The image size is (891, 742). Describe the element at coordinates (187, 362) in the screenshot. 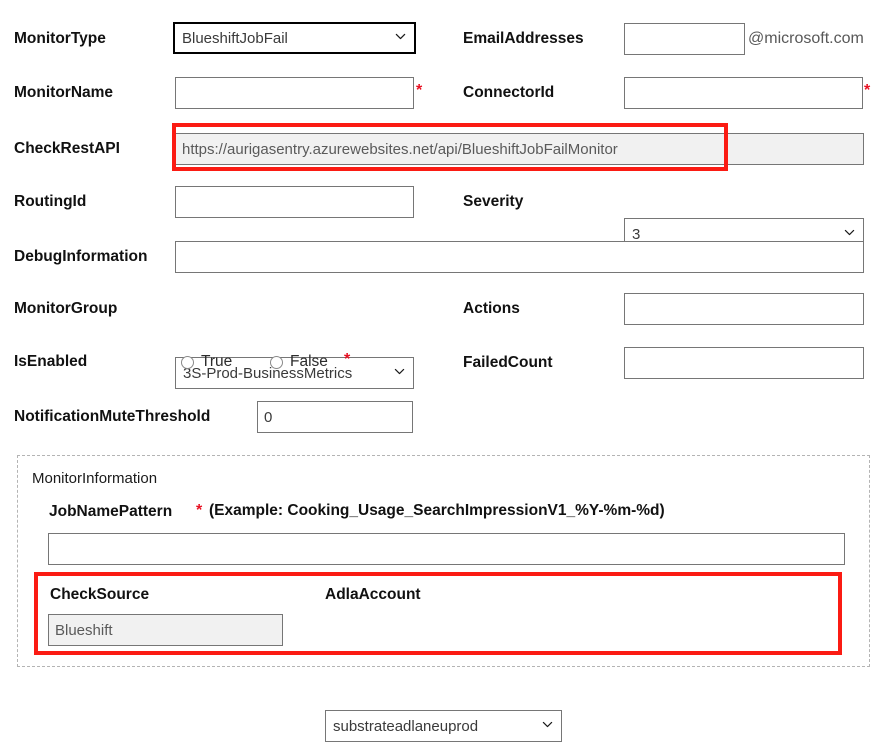

I see `radio-true-icon` at that location.